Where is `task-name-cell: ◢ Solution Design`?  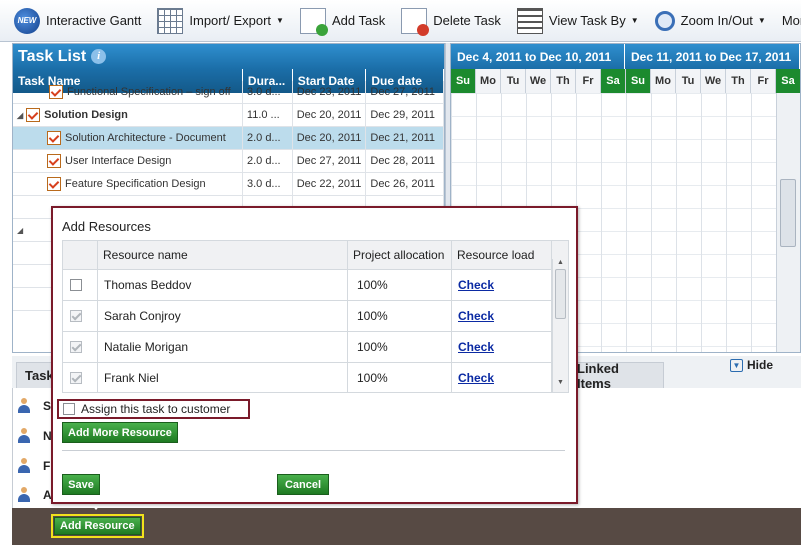 task-name-cell: ◢ Solution Design is located at coordinates (128, 115).